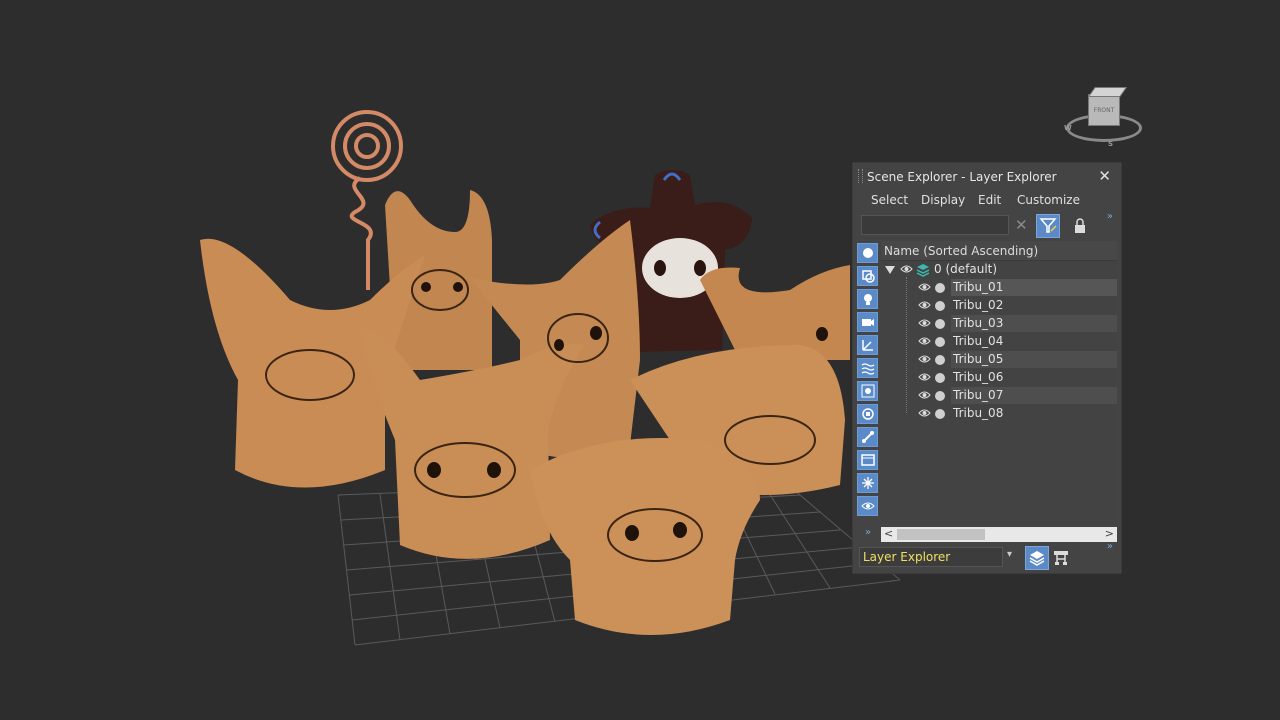 This screenshot has width=1280, height=720. I want to click on display-frozen-icon, so click(867, 483).